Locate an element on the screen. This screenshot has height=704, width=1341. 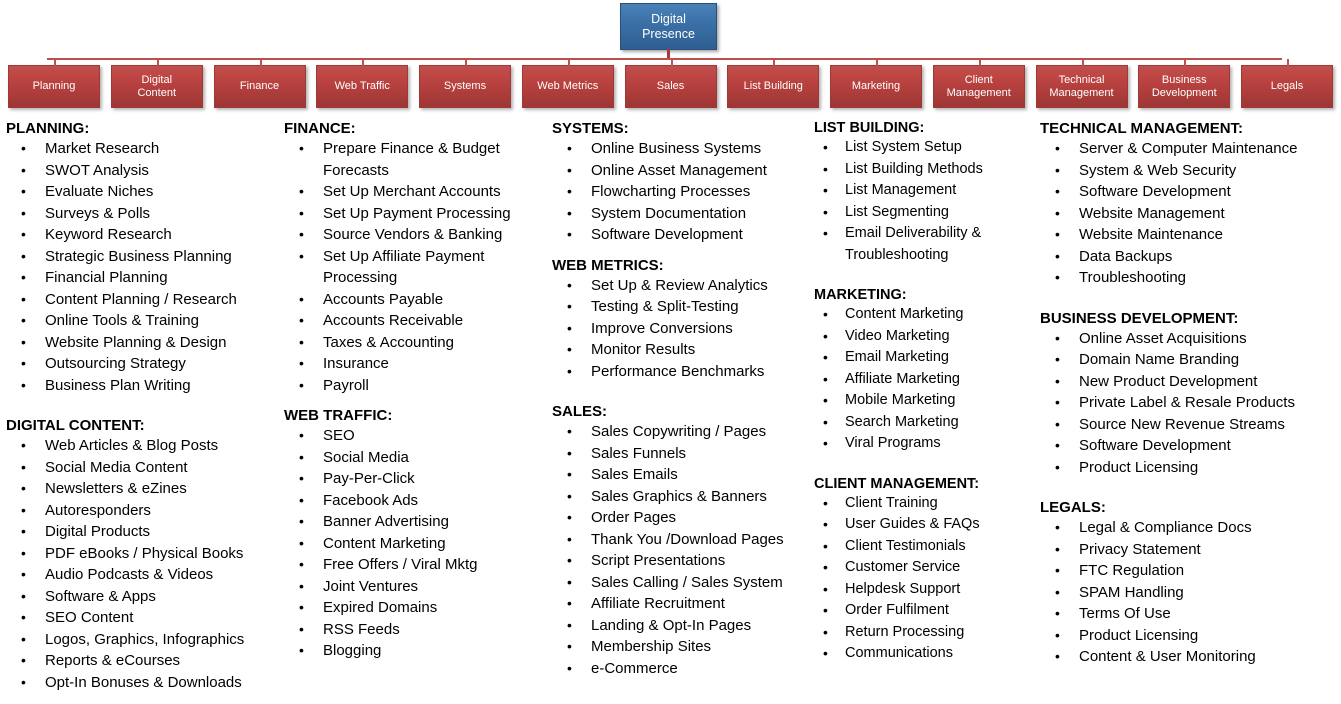
list-item: Prepare Finance & Budget Forecasts is located at coordinates (415, 159).